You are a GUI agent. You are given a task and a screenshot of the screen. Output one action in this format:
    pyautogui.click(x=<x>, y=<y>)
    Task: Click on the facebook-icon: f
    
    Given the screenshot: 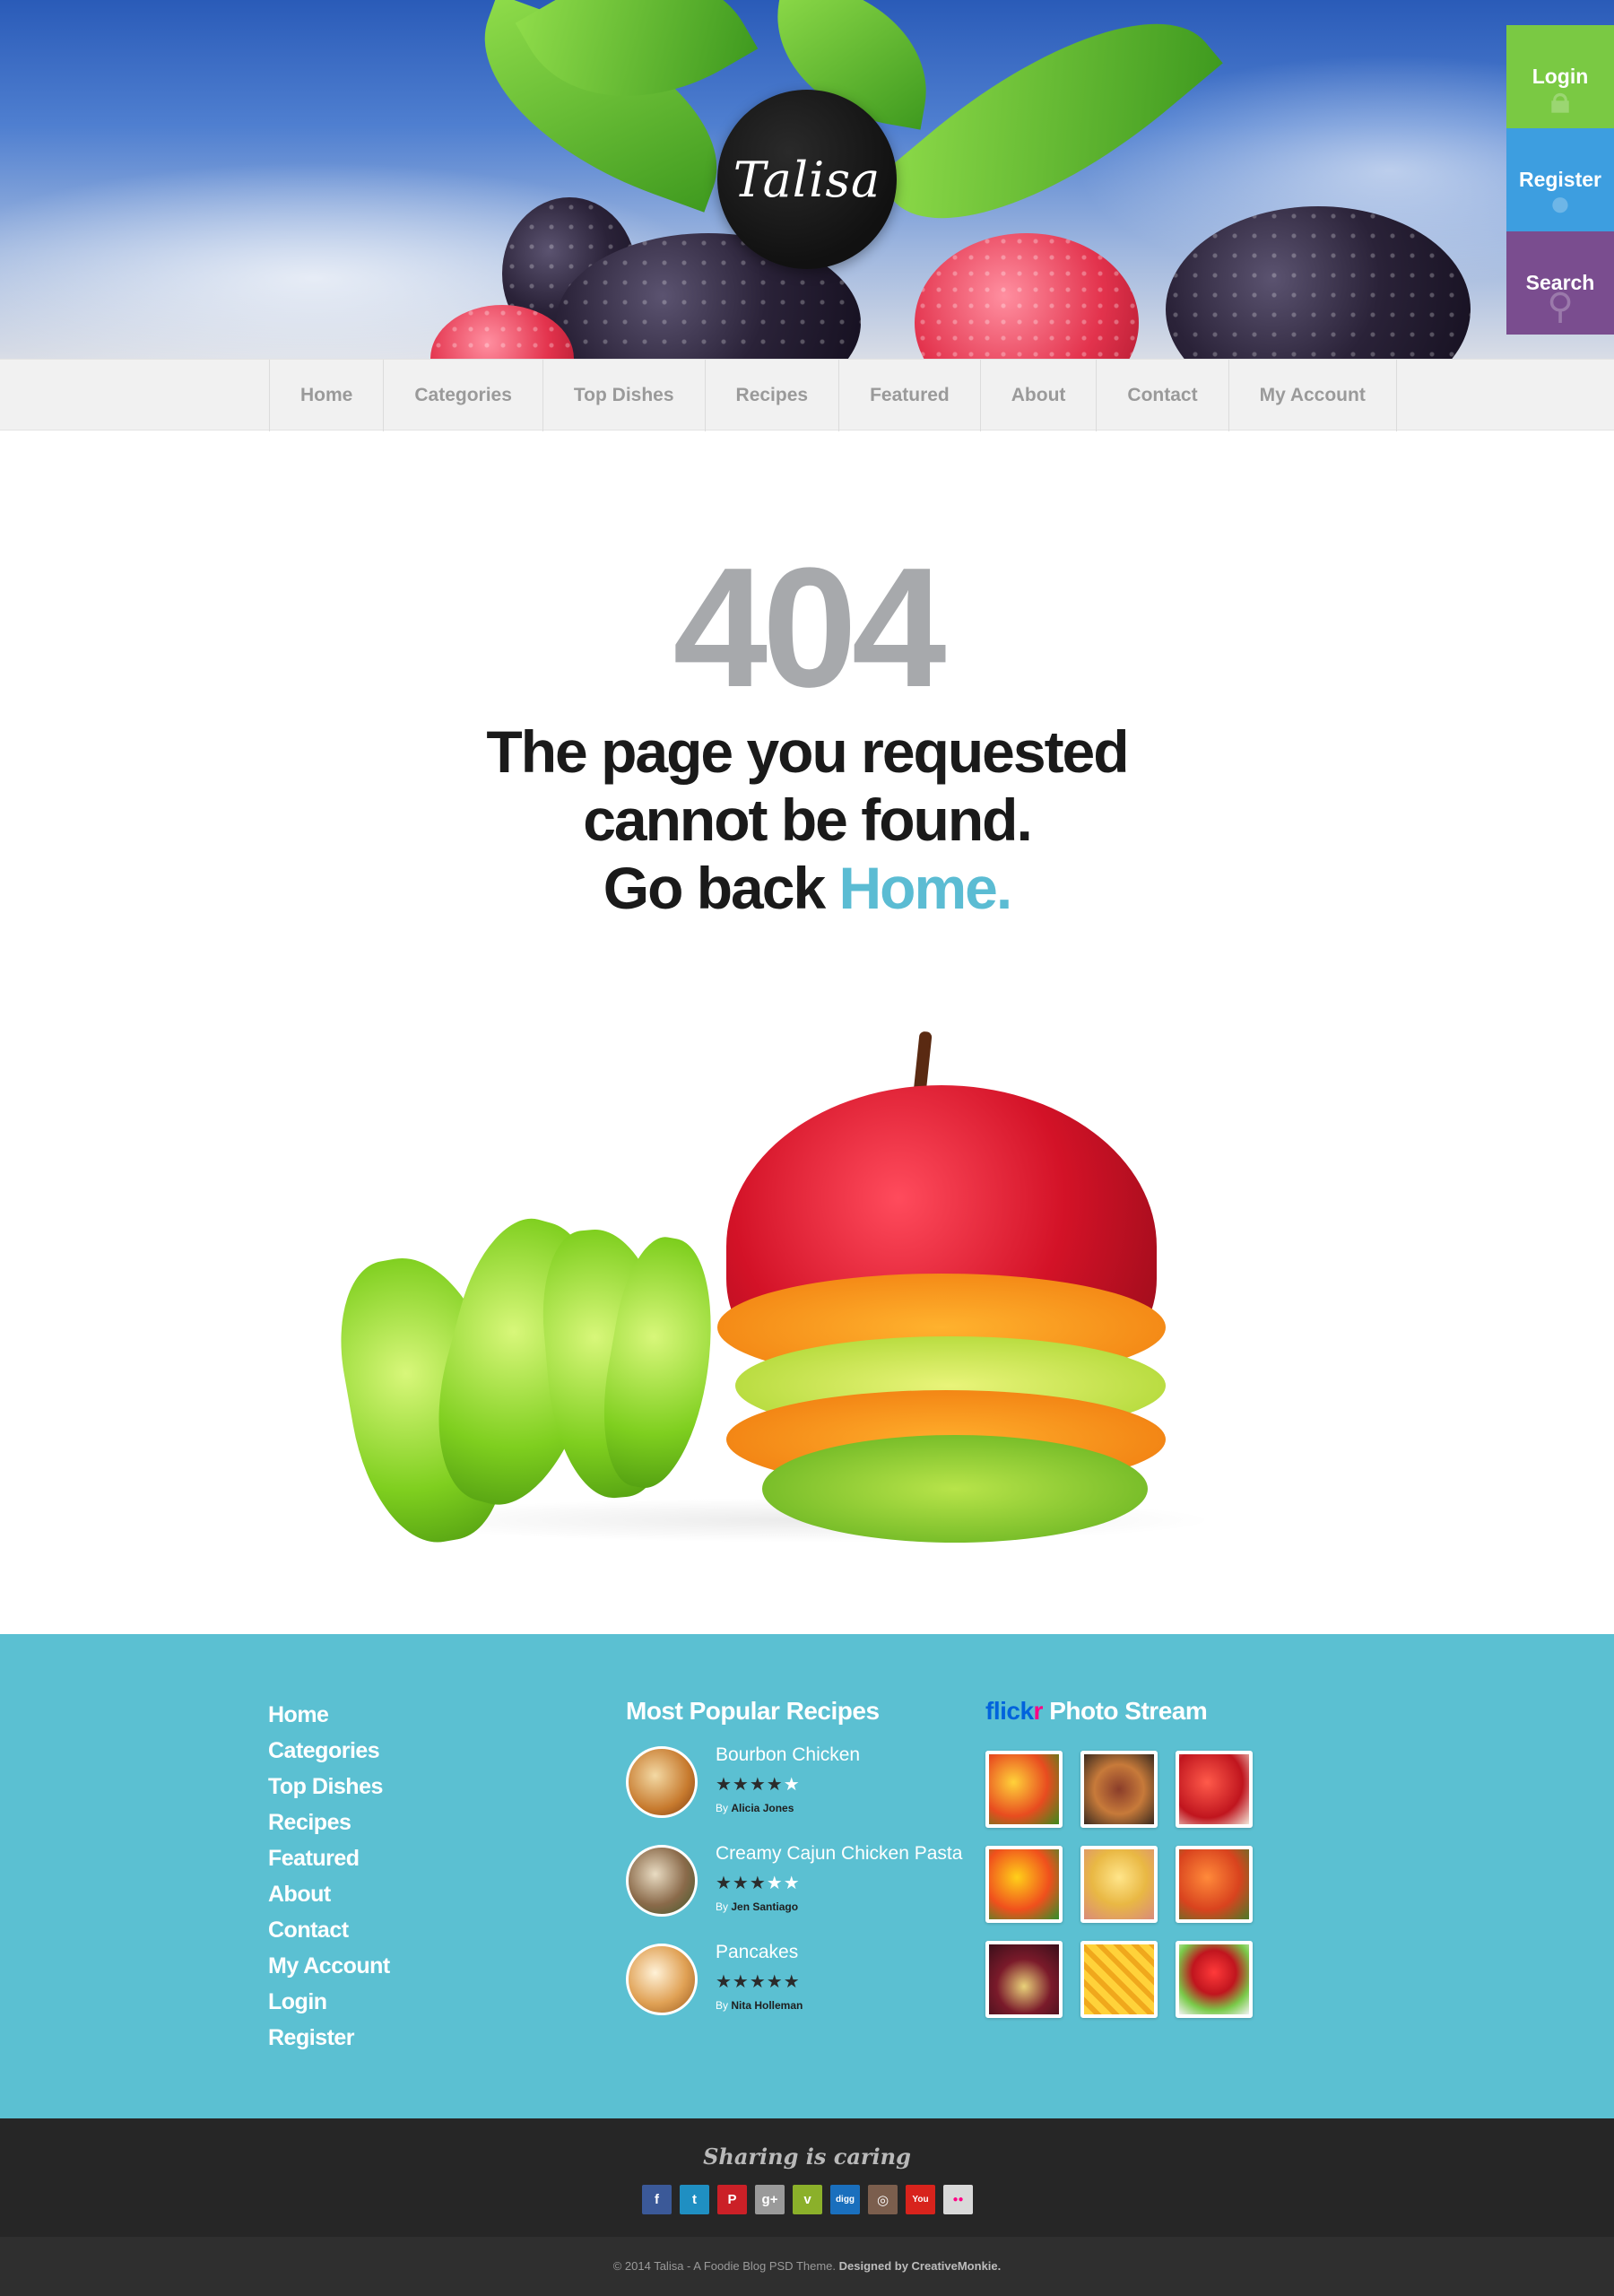 What is the action you would take?
    pyautogui.click(x=657, y=2199)
    